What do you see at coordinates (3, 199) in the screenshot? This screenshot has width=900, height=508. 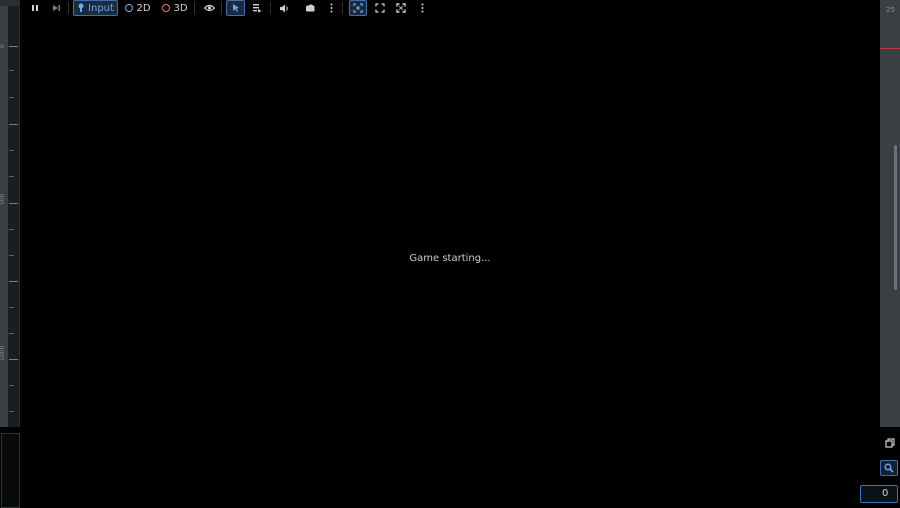 I see `ruler-number: 500` at bounding box center [3, 199].